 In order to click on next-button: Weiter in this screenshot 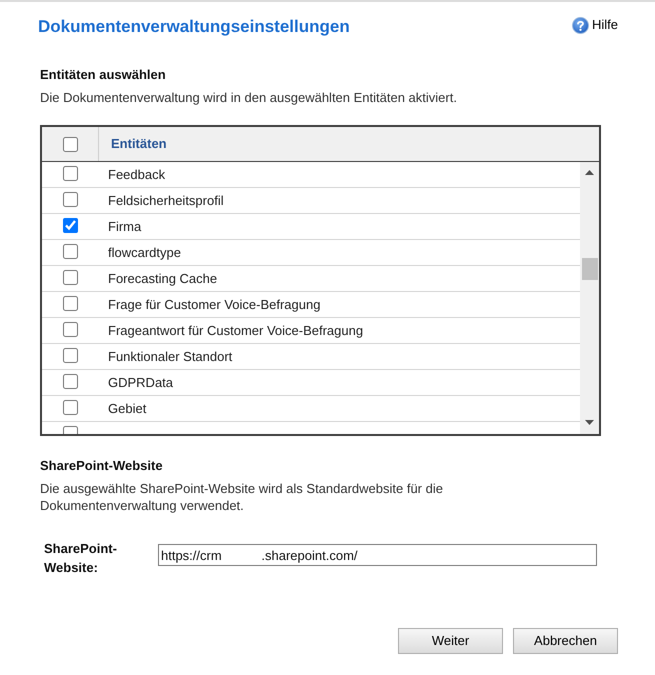, I will do `click(450, 641)`.